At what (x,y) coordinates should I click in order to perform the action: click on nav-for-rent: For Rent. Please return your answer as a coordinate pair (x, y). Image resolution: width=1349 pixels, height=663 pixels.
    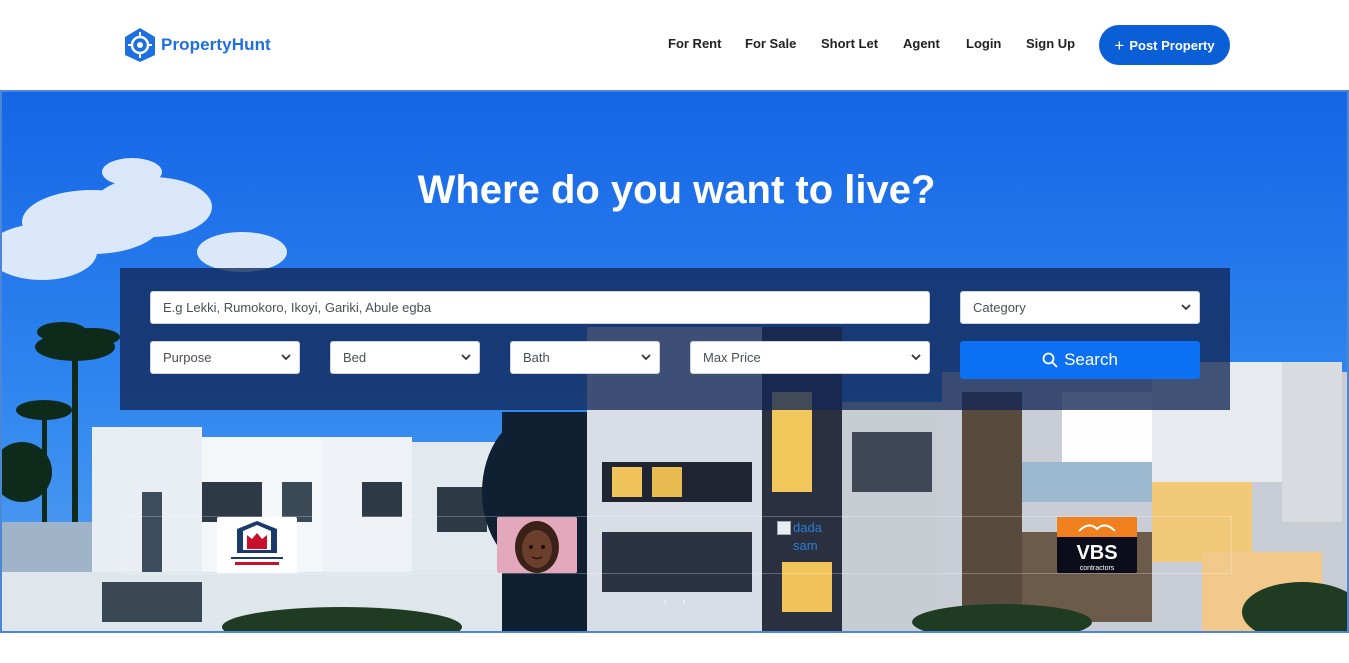
    Looking at the image, I should click on (694, 43).